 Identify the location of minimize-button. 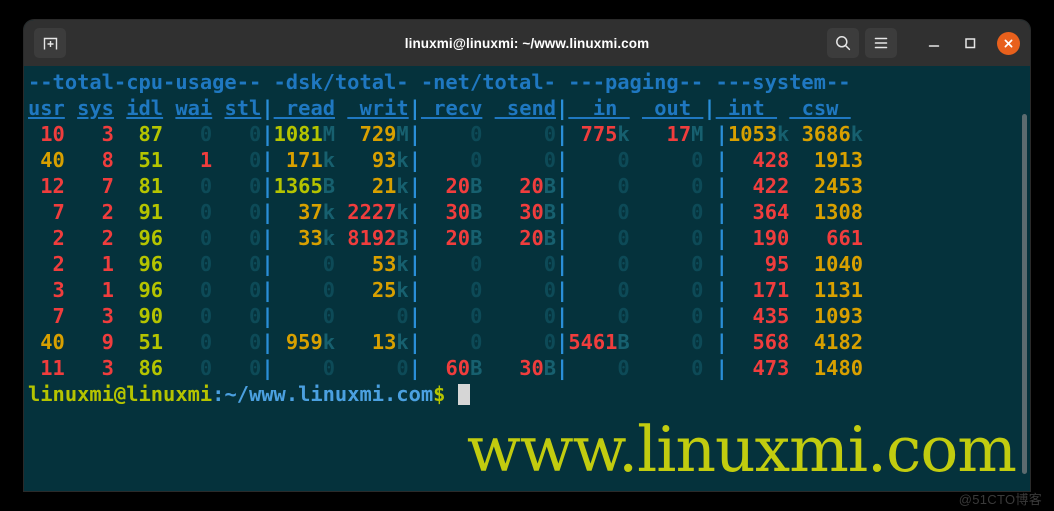
(934, 43).